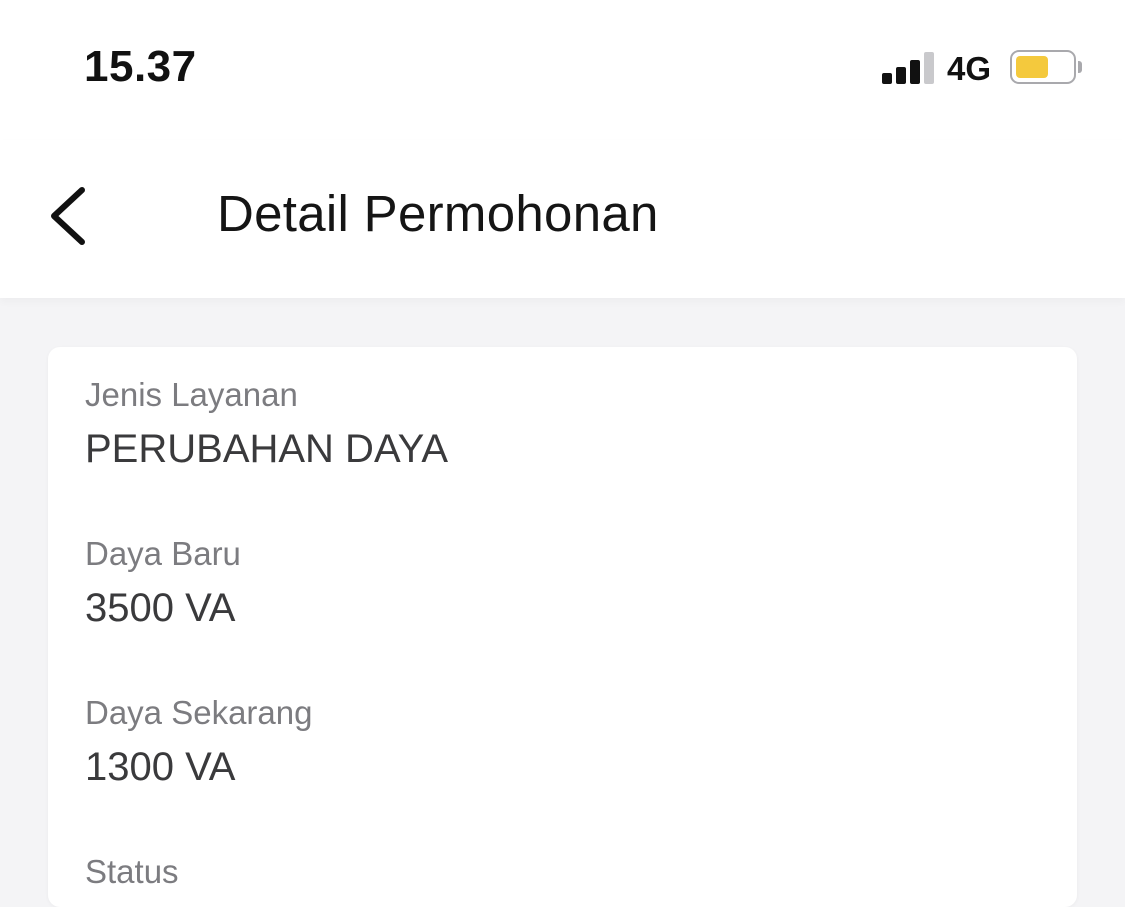 Image resolution: width=1125 pixels, height=907 pixels. I want to click on detail-field-current-power: Daya Sekarang 1300 VA, so click(198, 742).